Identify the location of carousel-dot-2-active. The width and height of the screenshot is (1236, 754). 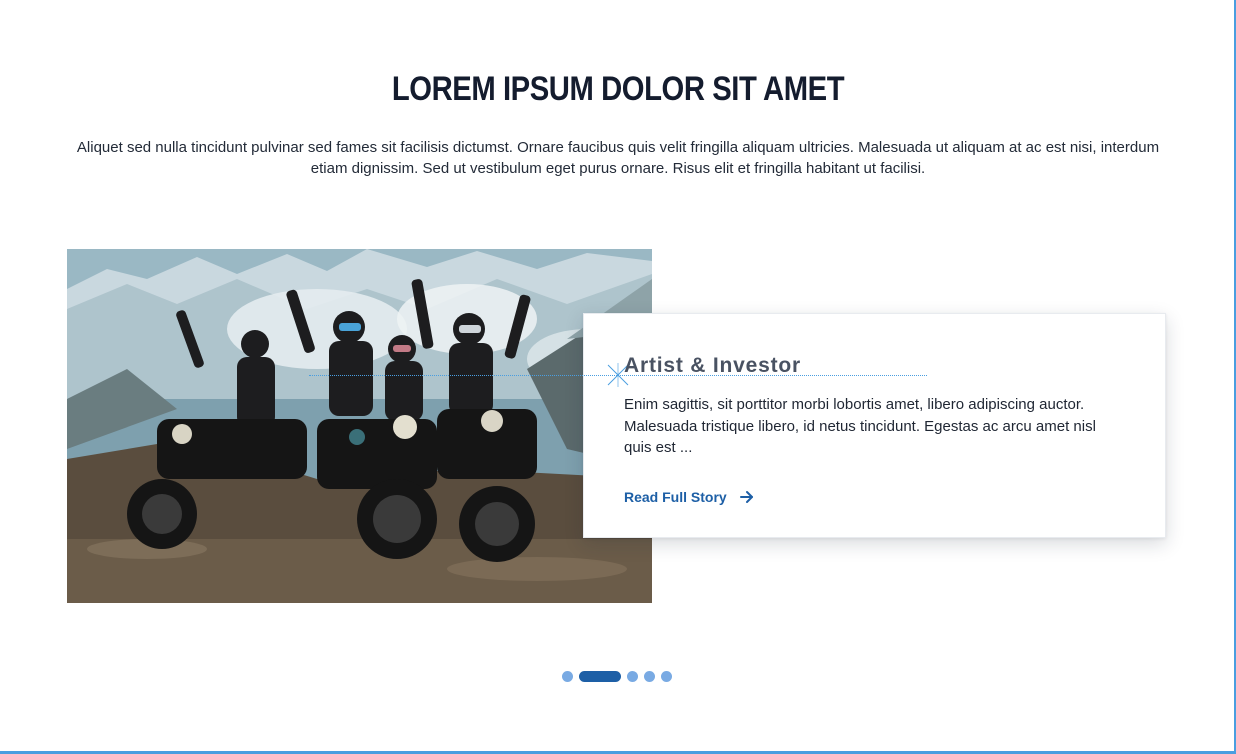
(600, 676).